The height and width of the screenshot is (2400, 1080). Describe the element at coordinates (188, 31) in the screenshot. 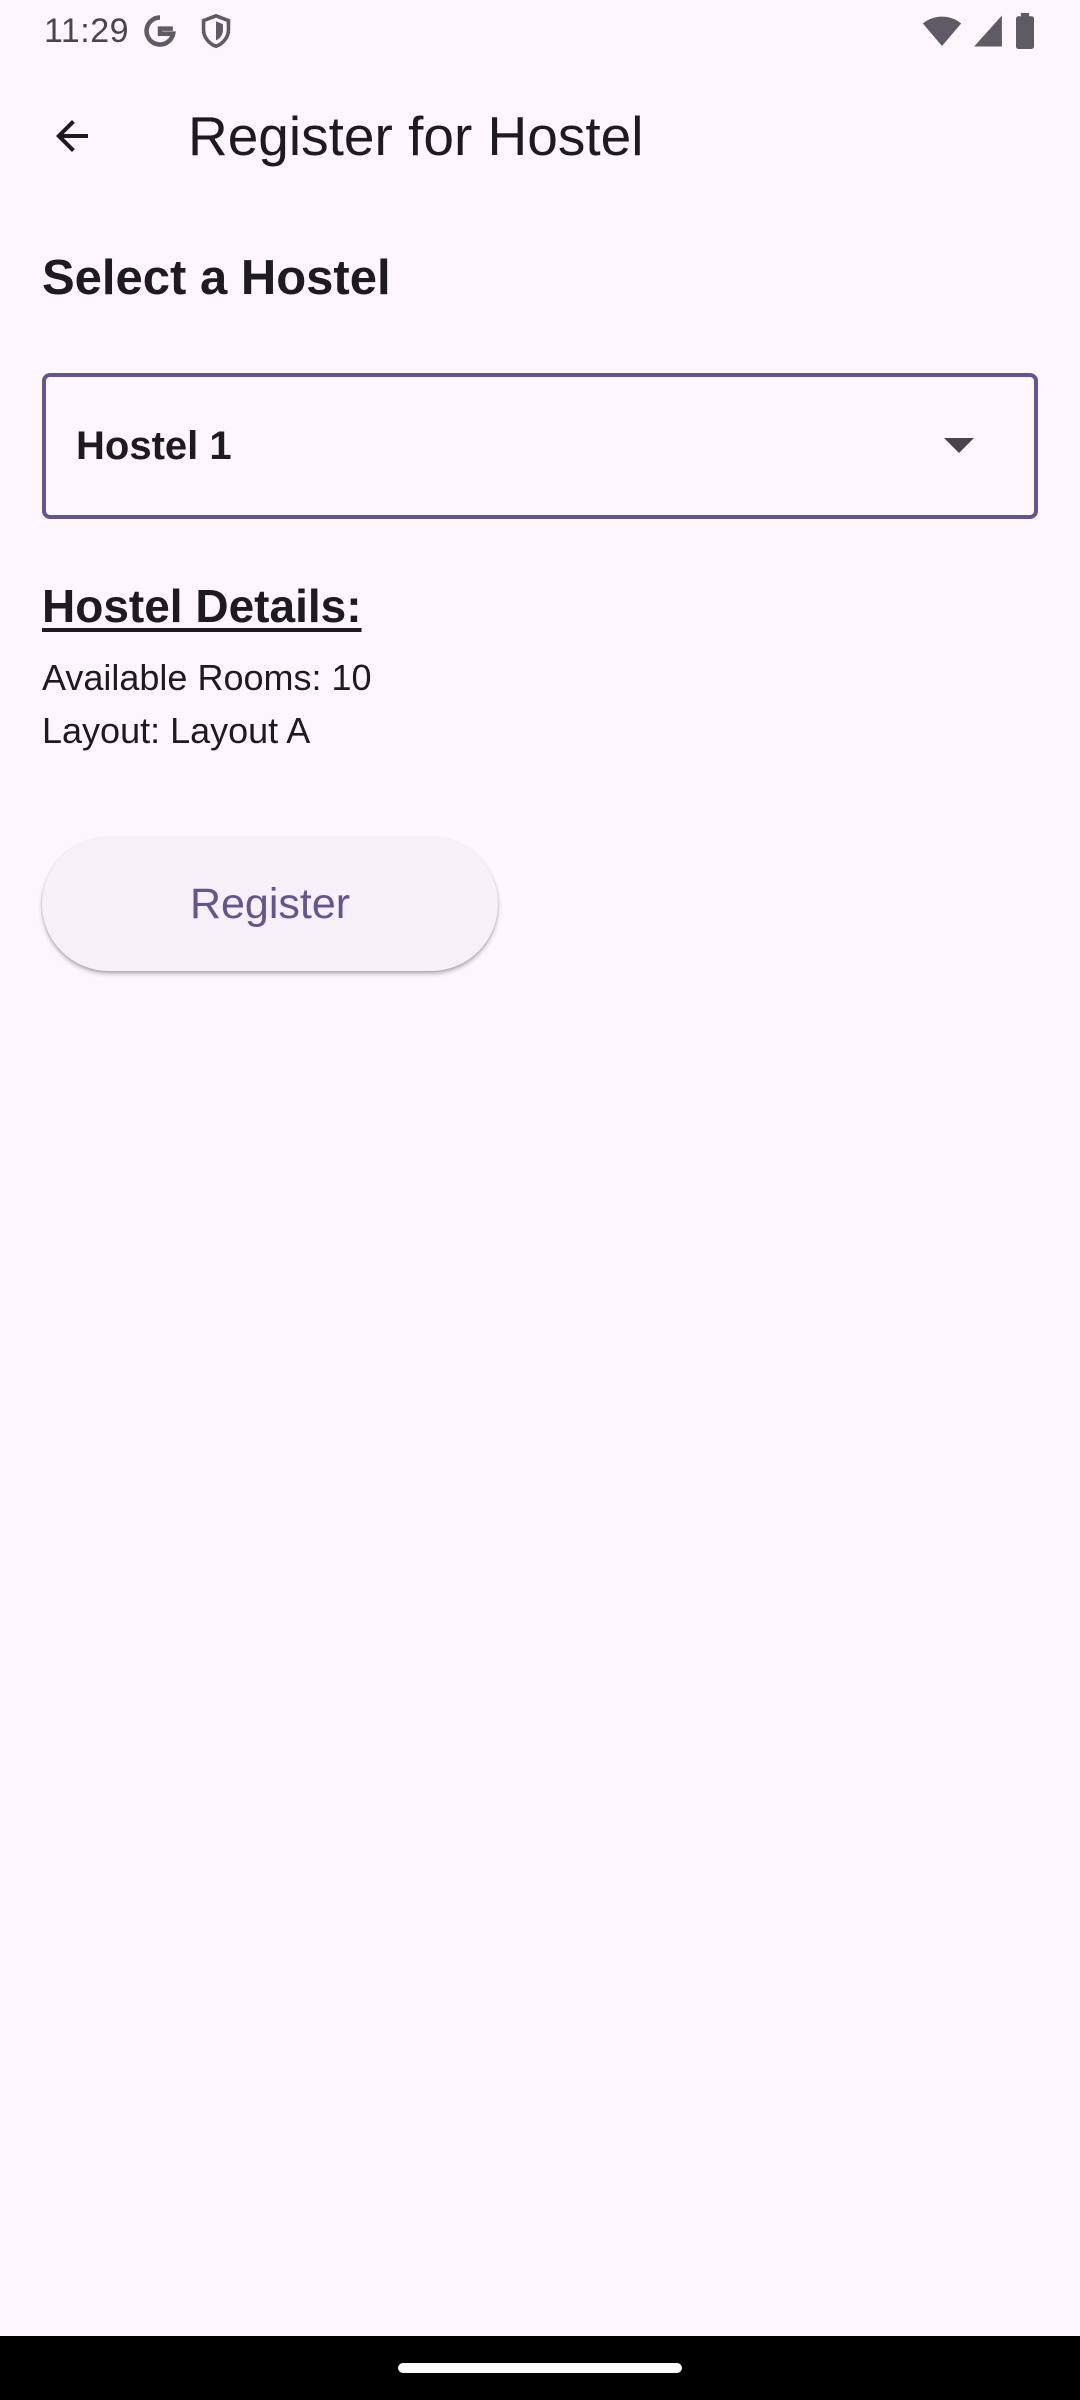

I see `status-notification-icons` at that location.